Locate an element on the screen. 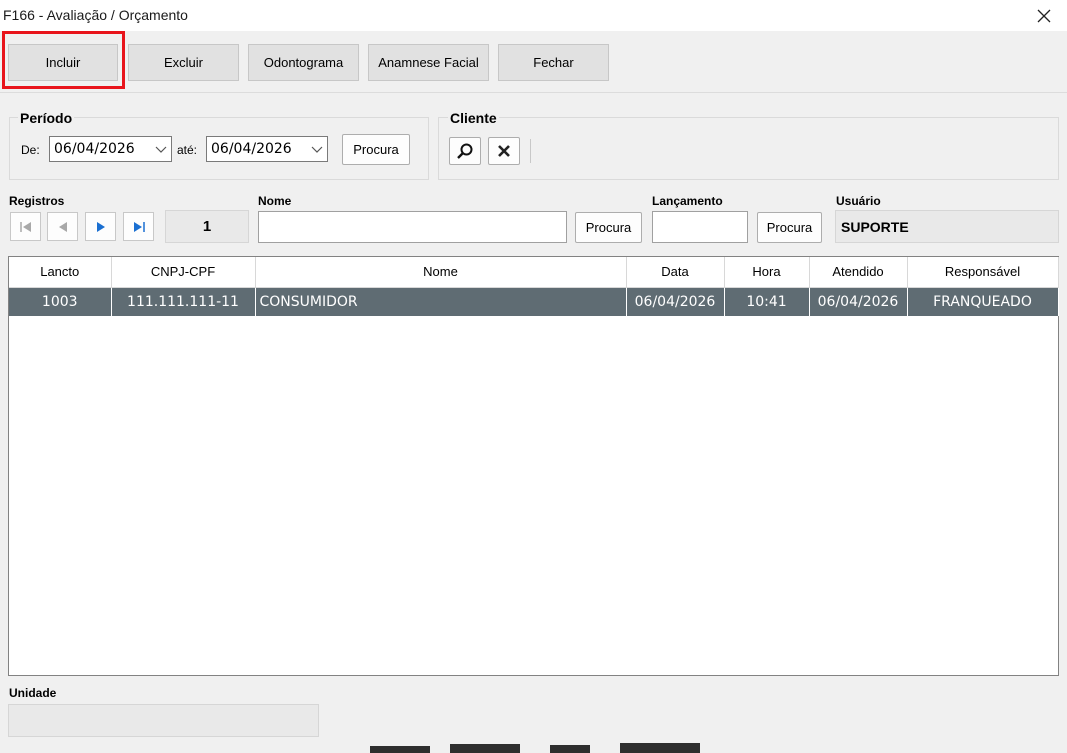 This screenshot has height=753, width=1067. cell-lancto: 1003 is located at coordinates (60, 301).